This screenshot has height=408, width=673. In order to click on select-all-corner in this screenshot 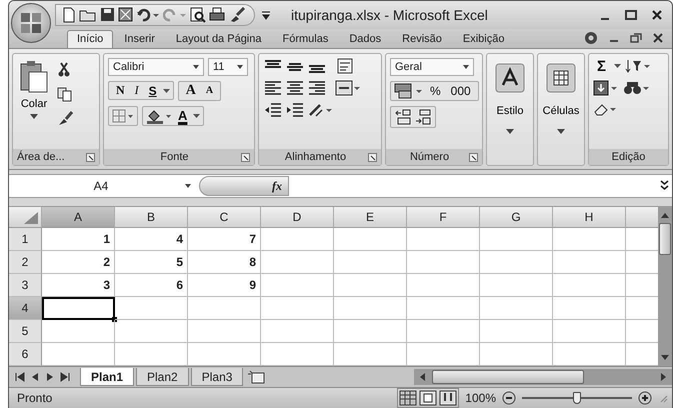, I will do `click(25, 217)`.